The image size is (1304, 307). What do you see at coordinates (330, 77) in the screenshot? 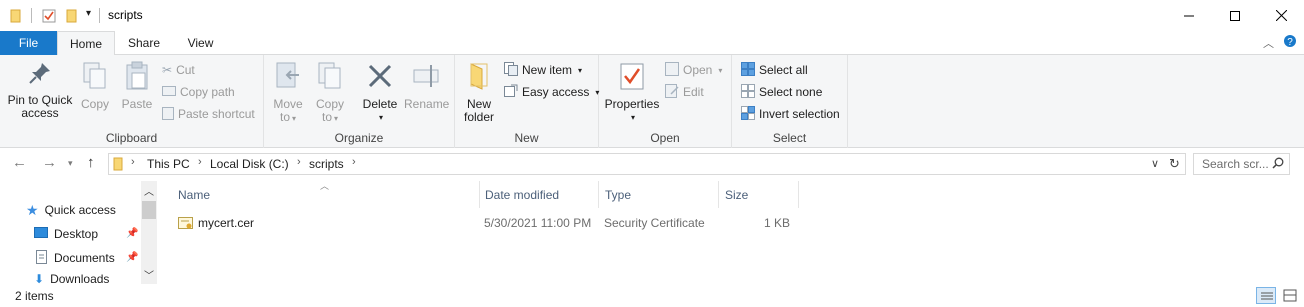
I see `copy-to-icon` at bounding box center [330, 77].